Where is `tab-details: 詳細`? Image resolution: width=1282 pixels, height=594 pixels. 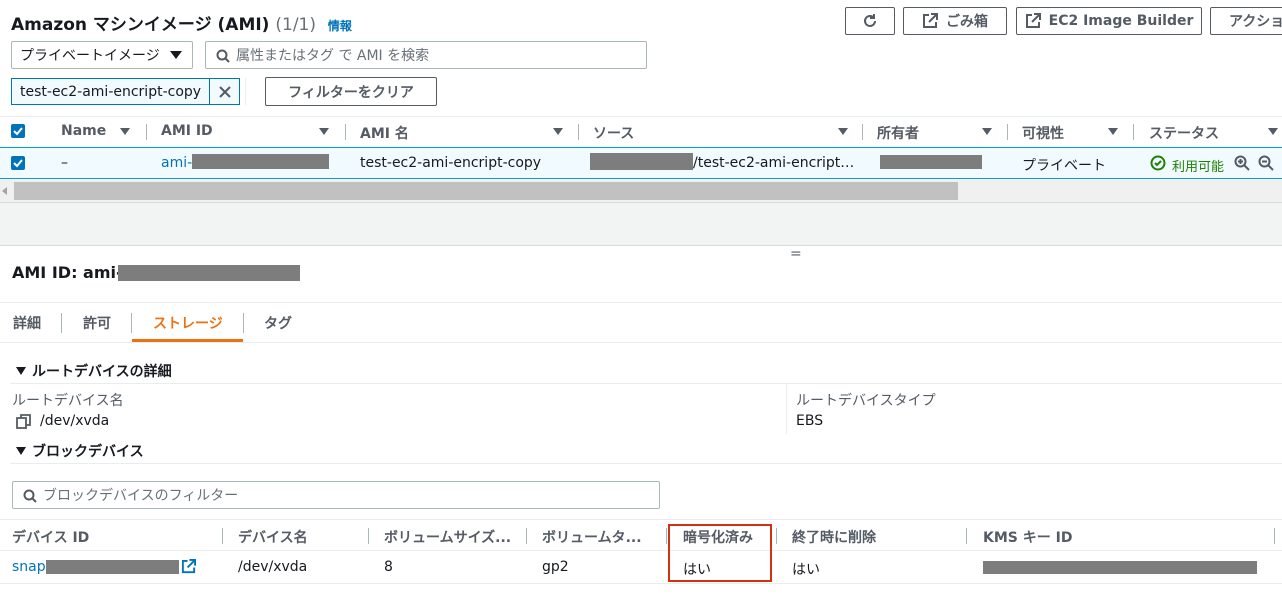
tab-details: 詳細 is located at coordinates (27, 323).